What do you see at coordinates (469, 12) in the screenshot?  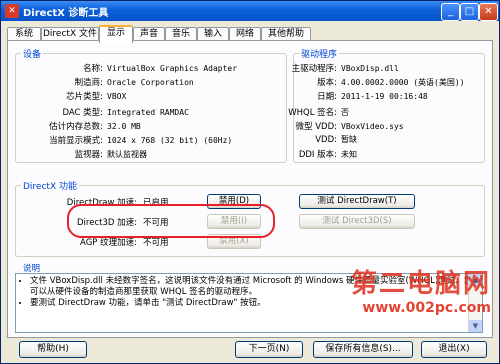 I see `maximize-button: □` at bounding box center [469, 12].